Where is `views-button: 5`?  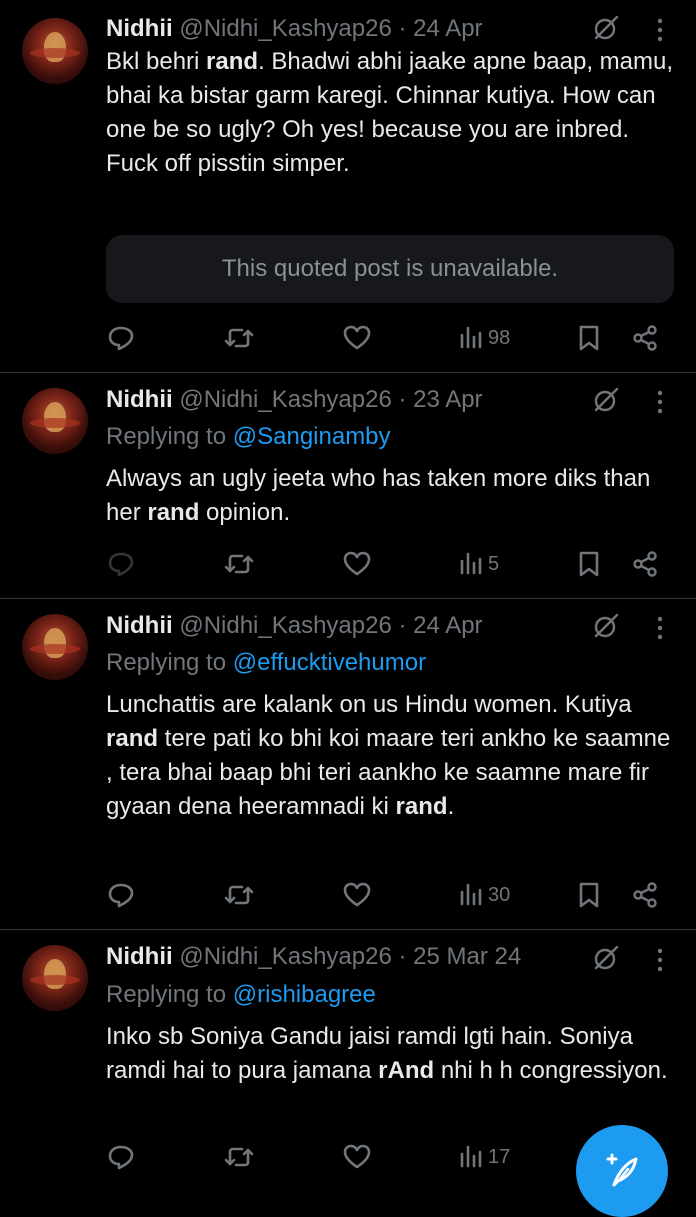
views-button: 5 is located at coordinates (478, 564).